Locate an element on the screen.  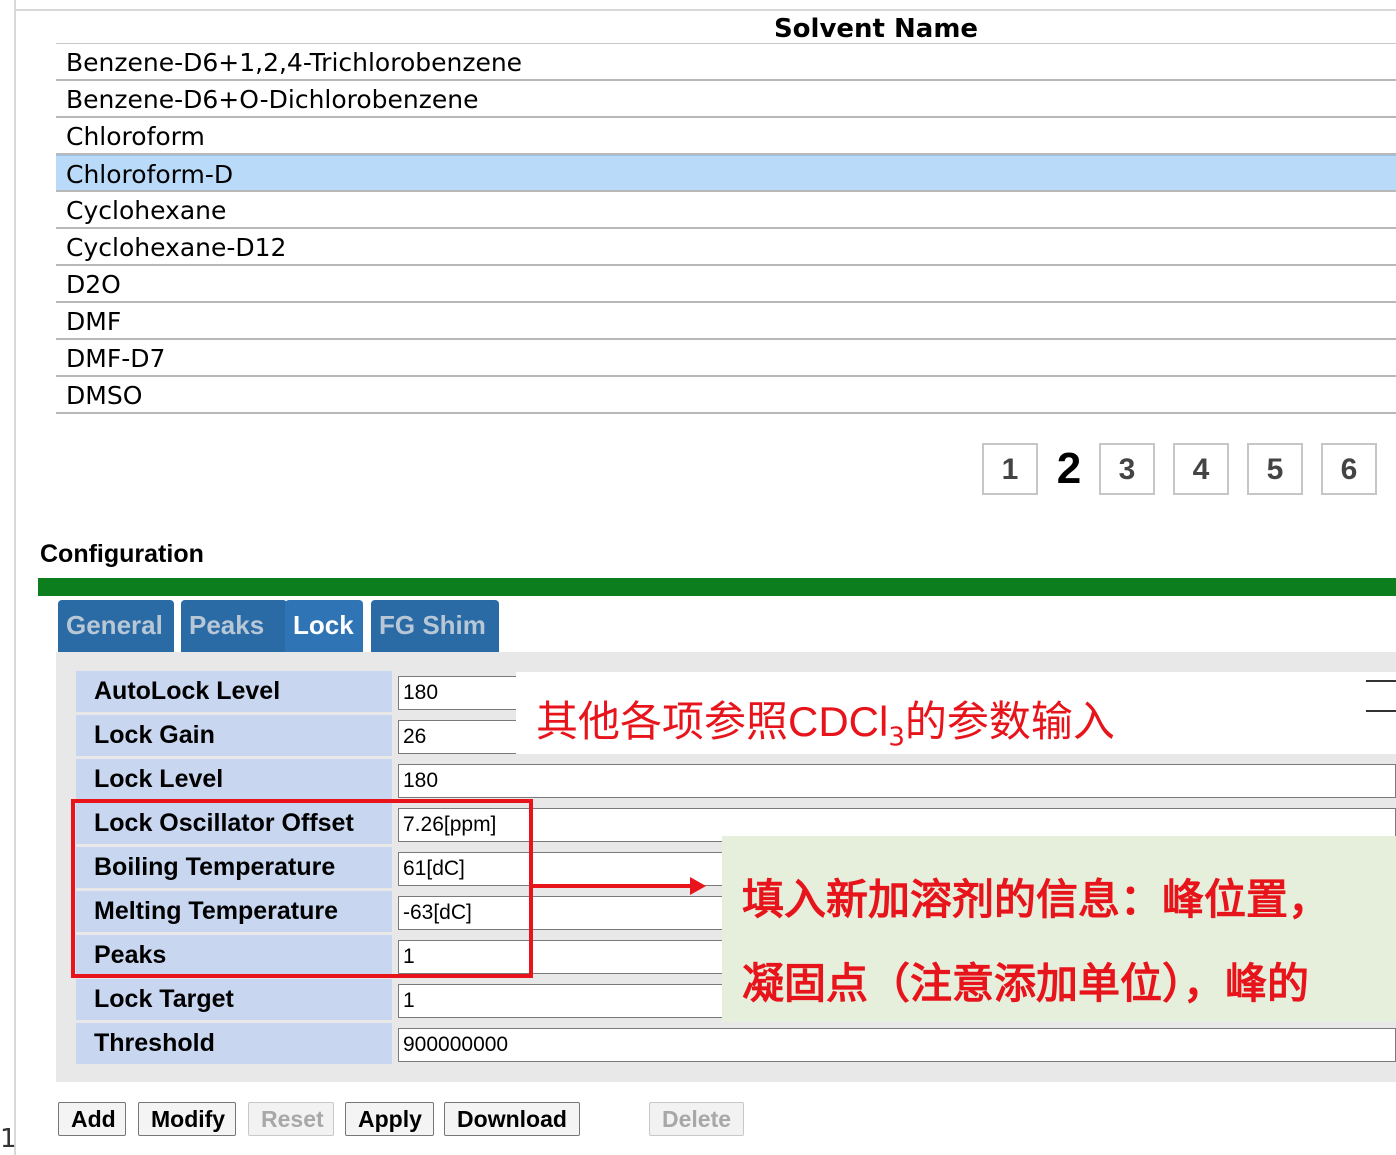
lock-level-input is located at coordinates (897, 781).